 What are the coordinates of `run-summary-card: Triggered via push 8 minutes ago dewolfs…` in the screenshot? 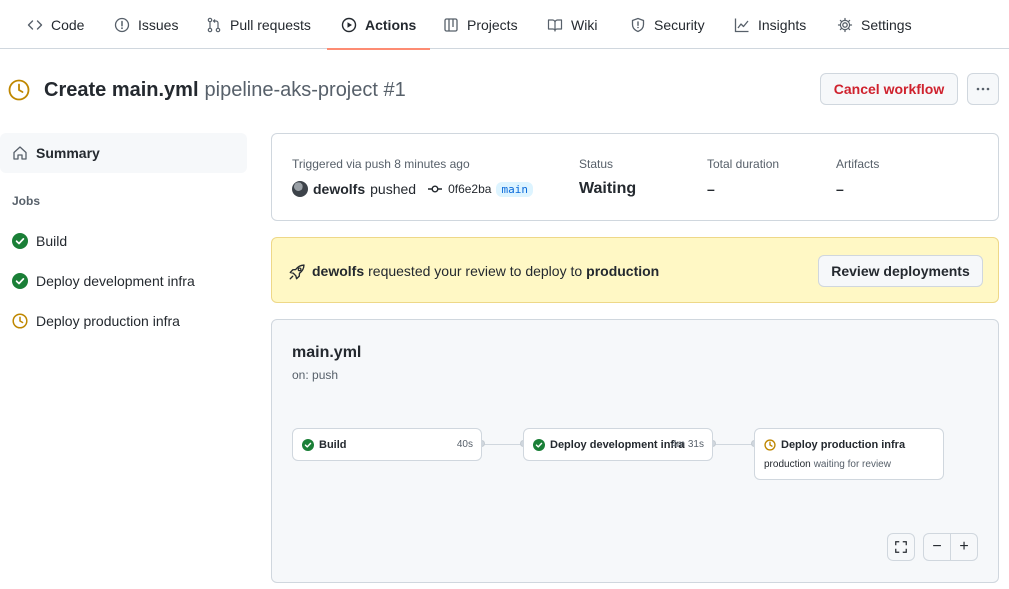 It's located at (635, 177).